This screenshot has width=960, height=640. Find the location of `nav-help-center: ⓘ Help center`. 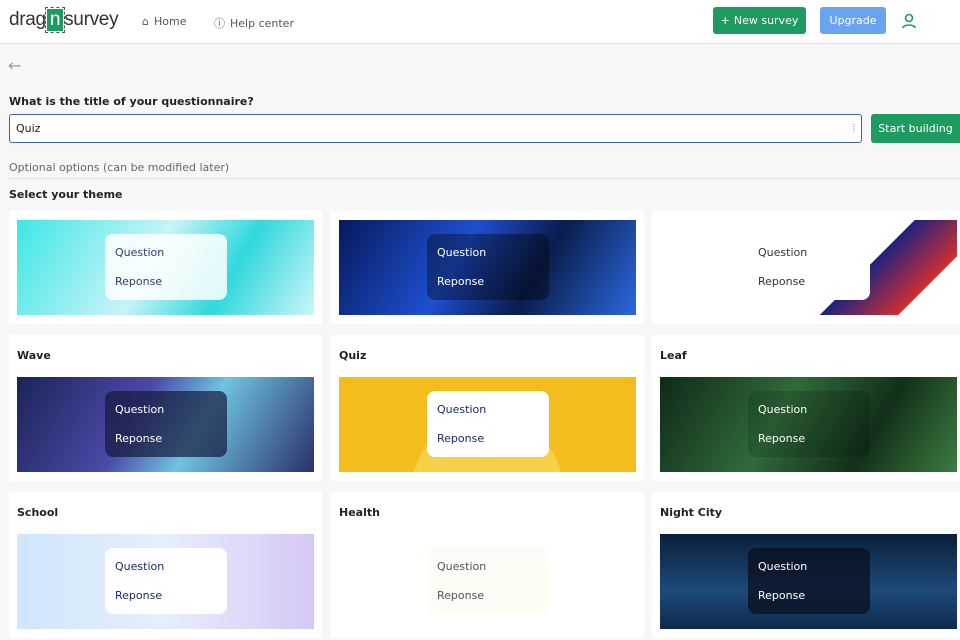

nav-help-center: ⓘ Help center is located at coordinates (254, 23).